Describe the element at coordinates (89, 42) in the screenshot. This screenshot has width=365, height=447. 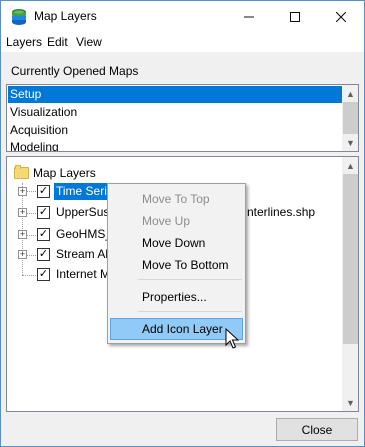
I see `menu-view: View` at that location.